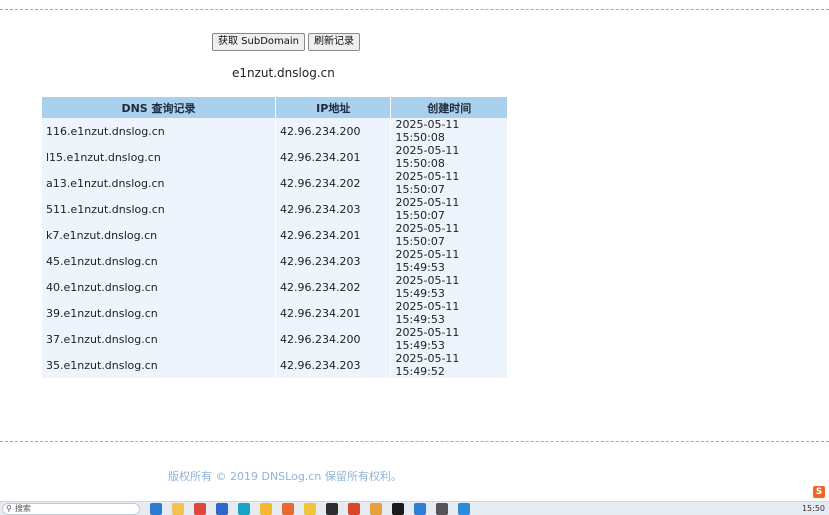  Describe the element at coordinates (22, 508) in the screenshot. I see `search-placeholder: 搜索` at that location.